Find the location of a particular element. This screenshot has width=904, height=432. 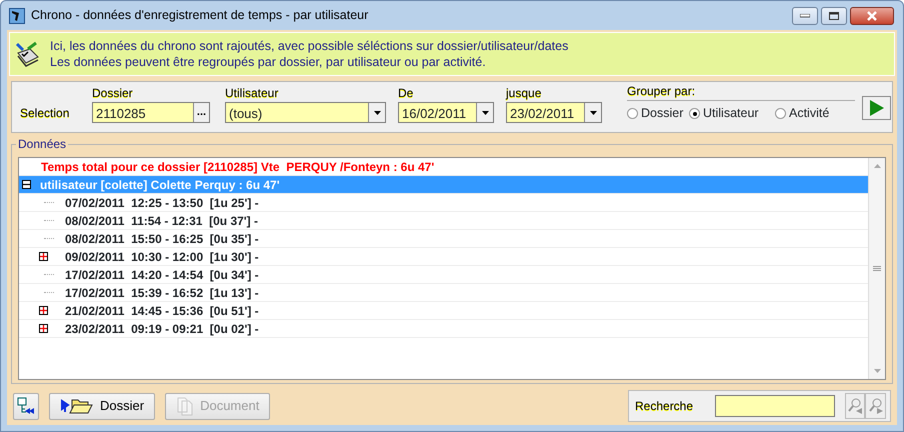

folder-icon is located at coordinates (77, 406).